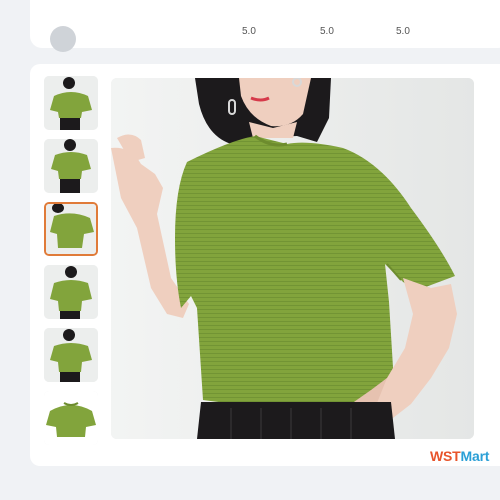  Describe the element at coordinates (327, 31) in the screenshot. I see `header-stat-2: 5.0` at that location.